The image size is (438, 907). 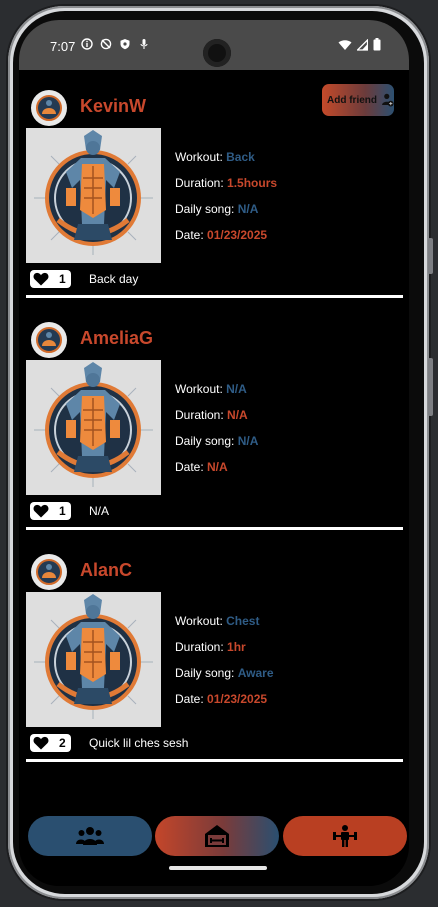 I want to click on username: AlanC, so click(x=106, y=570).